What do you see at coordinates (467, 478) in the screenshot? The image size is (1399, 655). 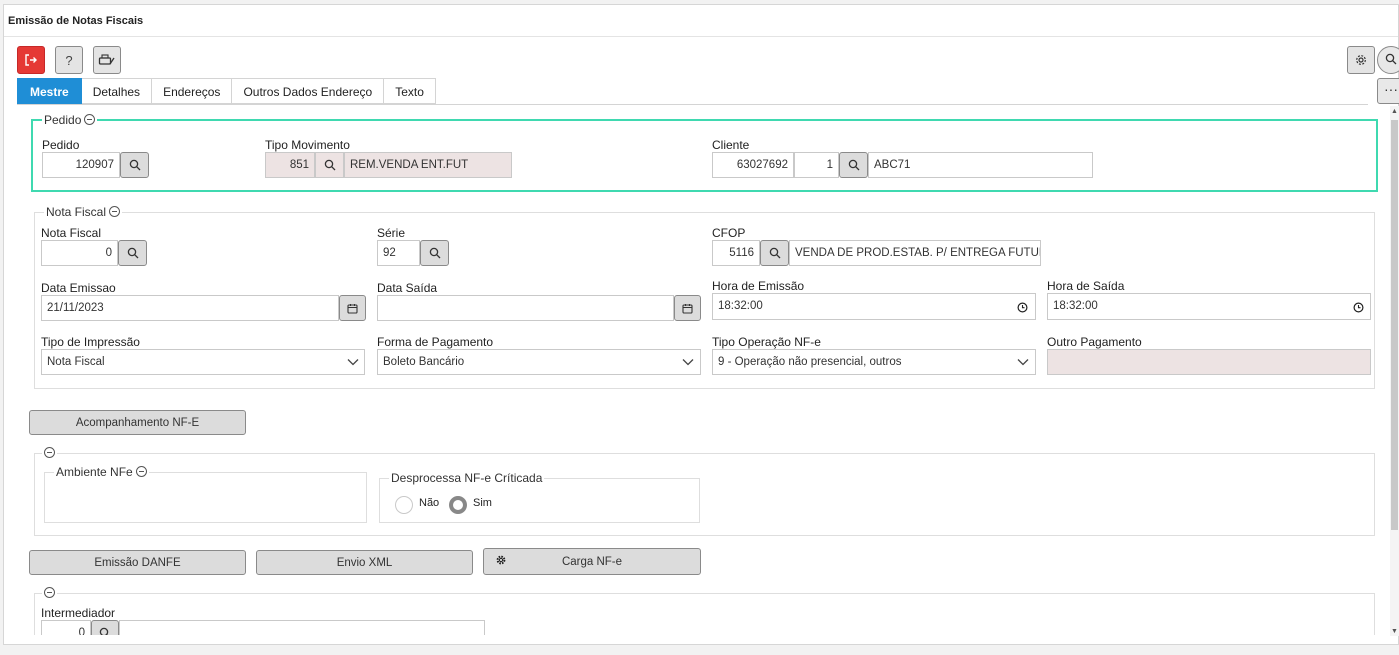 I see `desprocessa-legend: Desprocessa NF-e Críticada` at bounding box center [467, 478].